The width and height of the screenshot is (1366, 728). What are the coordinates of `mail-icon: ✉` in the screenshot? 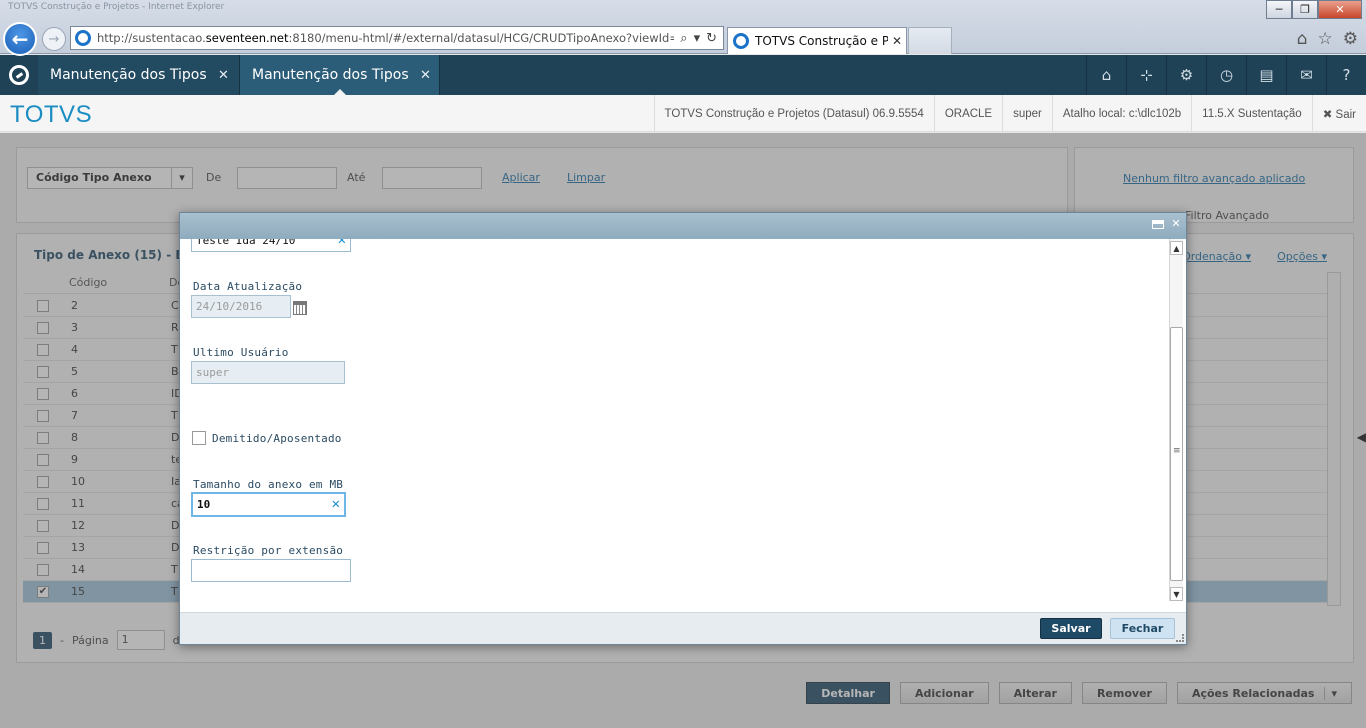 It's located at (1306, 75).